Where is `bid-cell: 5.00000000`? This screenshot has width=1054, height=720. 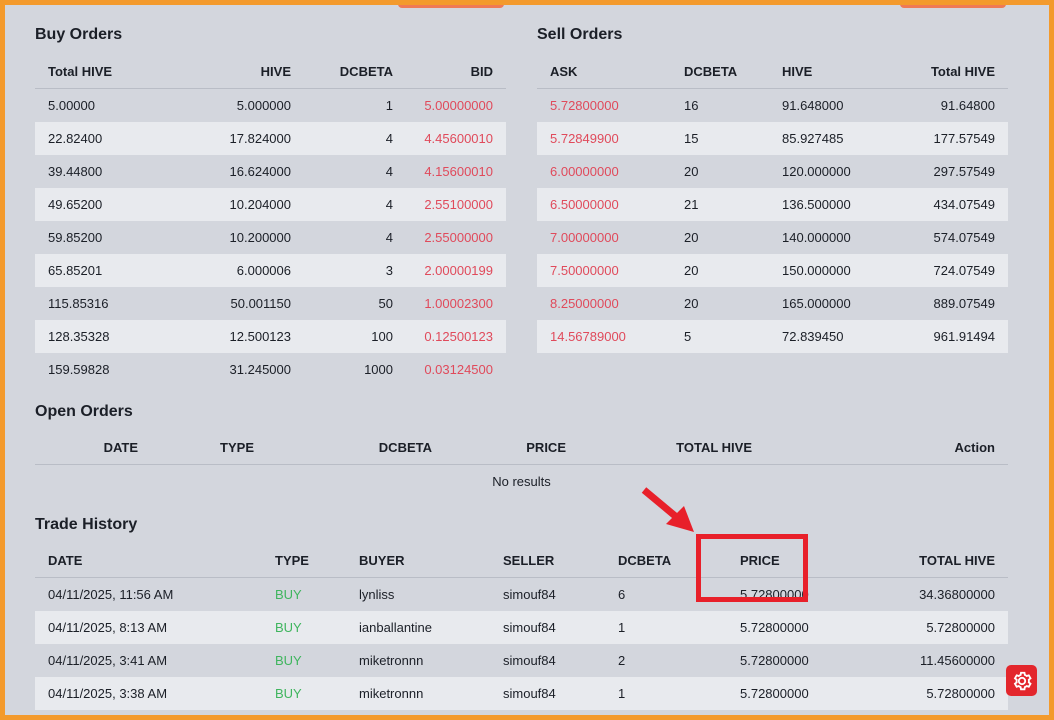
bid-cell: 5.00000000 is located at coordinates (458, 105).